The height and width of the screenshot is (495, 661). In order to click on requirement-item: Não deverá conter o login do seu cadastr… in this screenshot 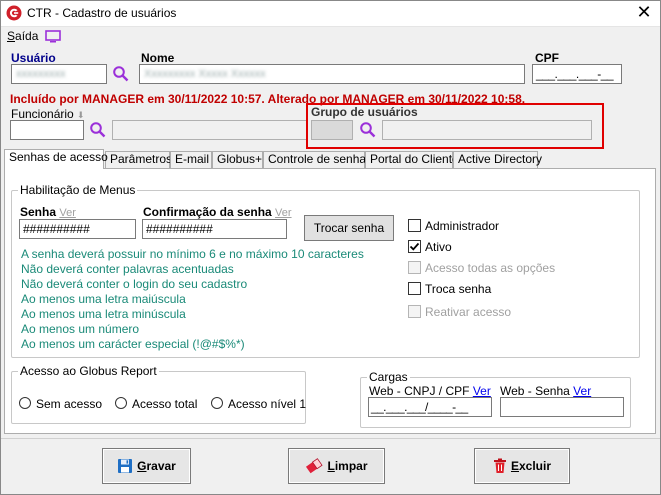, I will do `click(134, 284)`.